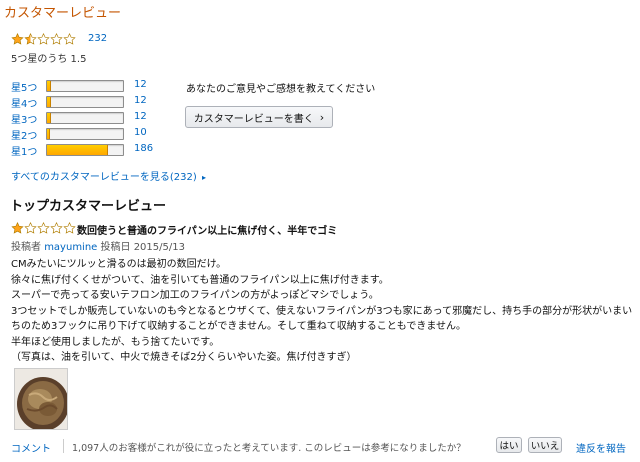  What do you see at coordinates (142, 247) in the screenshot?
I see `review-date: 投稿日 2015/5/13` at bounding box center [142, 247].